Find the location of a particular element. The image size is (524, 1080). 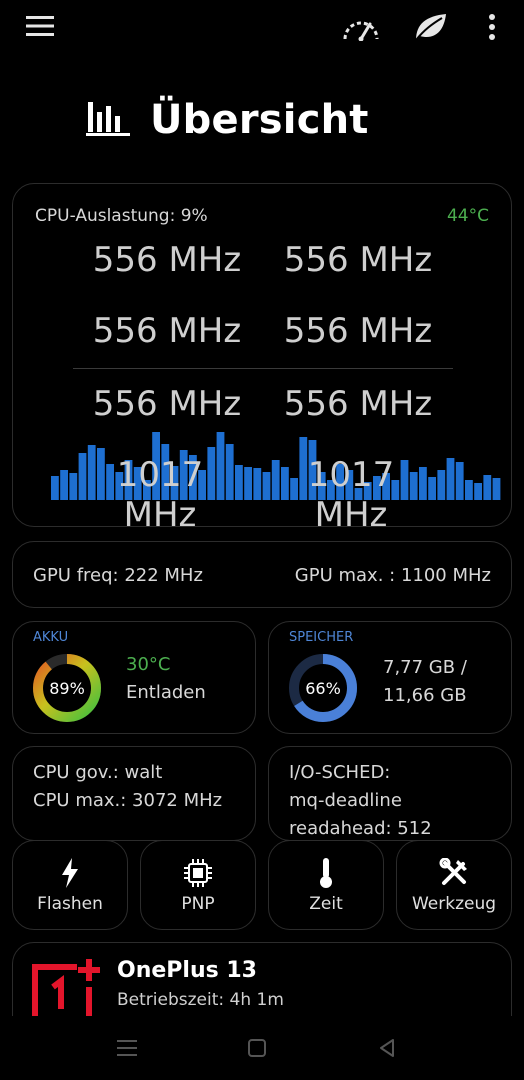

tile-label: PNP is located at coordinates (198, 904).